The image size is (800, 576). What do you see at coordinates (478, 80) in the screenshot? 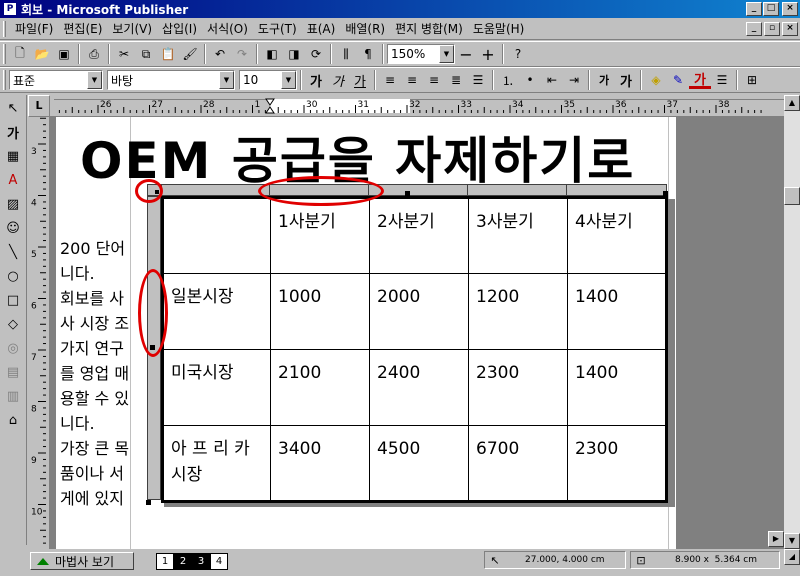
I see `distribute-icon: ☰` at bounding box center [478, 80].